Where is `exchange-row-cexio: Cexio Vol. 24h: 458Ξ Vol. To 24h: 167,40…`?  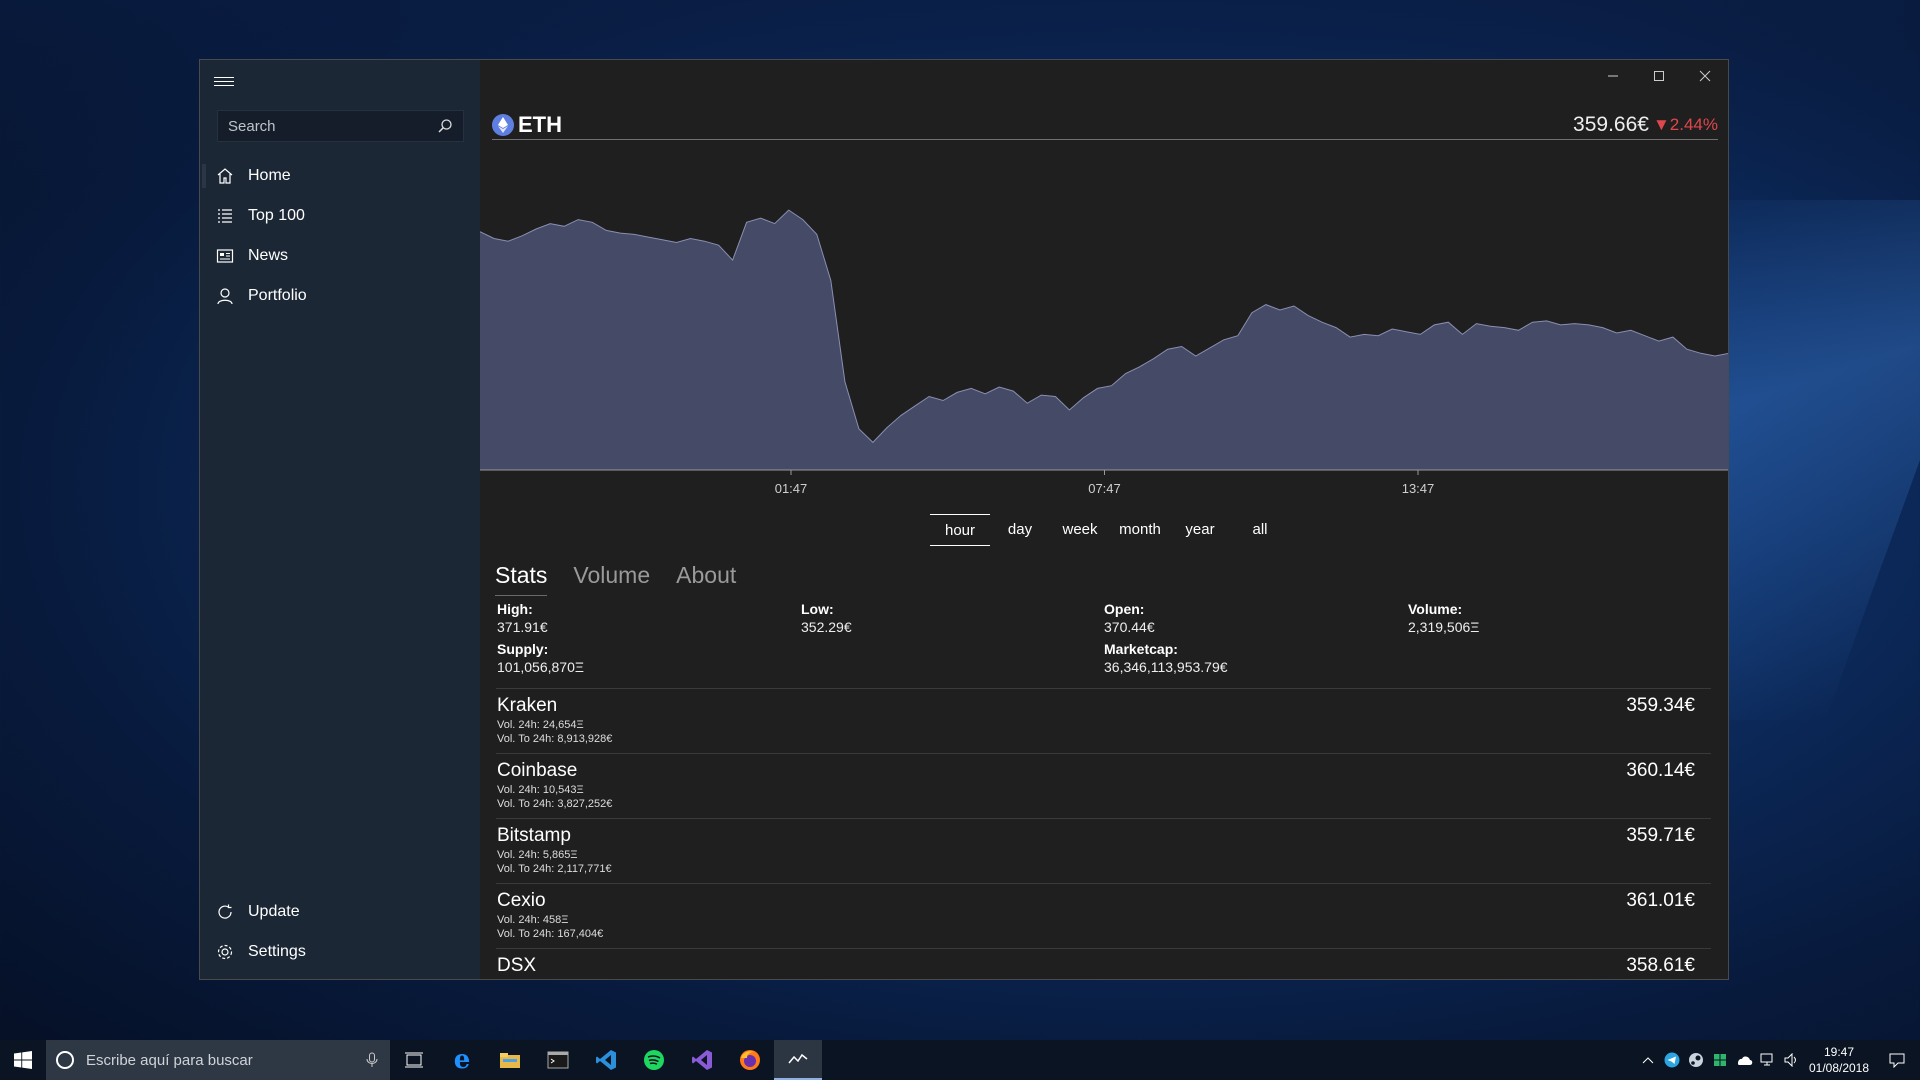
exchange-row-cexio: Cexio Vol. 24h: 458Ξ Vol. To 24h: 167,40… is located at coordinates (1103, 915).